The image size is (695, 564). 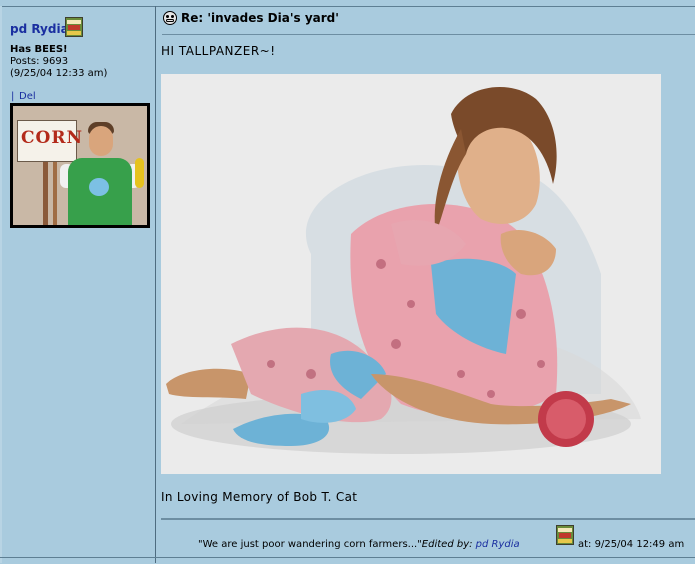 What do you see at coordinates (428, 34) in the screenshot?
I see `subject-divider` at bounding box center [428, 34].